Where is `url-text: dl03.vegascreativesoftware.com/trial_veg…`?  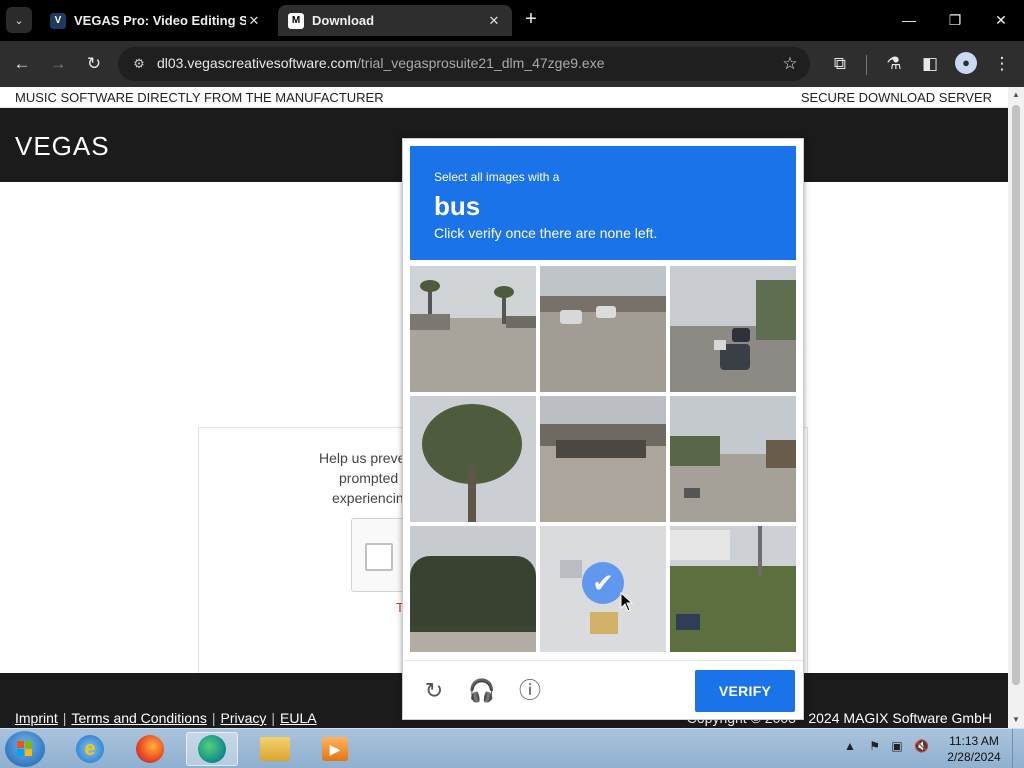 url-text: dl03.vegascreativesoftware.com/trial_veg… is located at coordinates (381, 63).